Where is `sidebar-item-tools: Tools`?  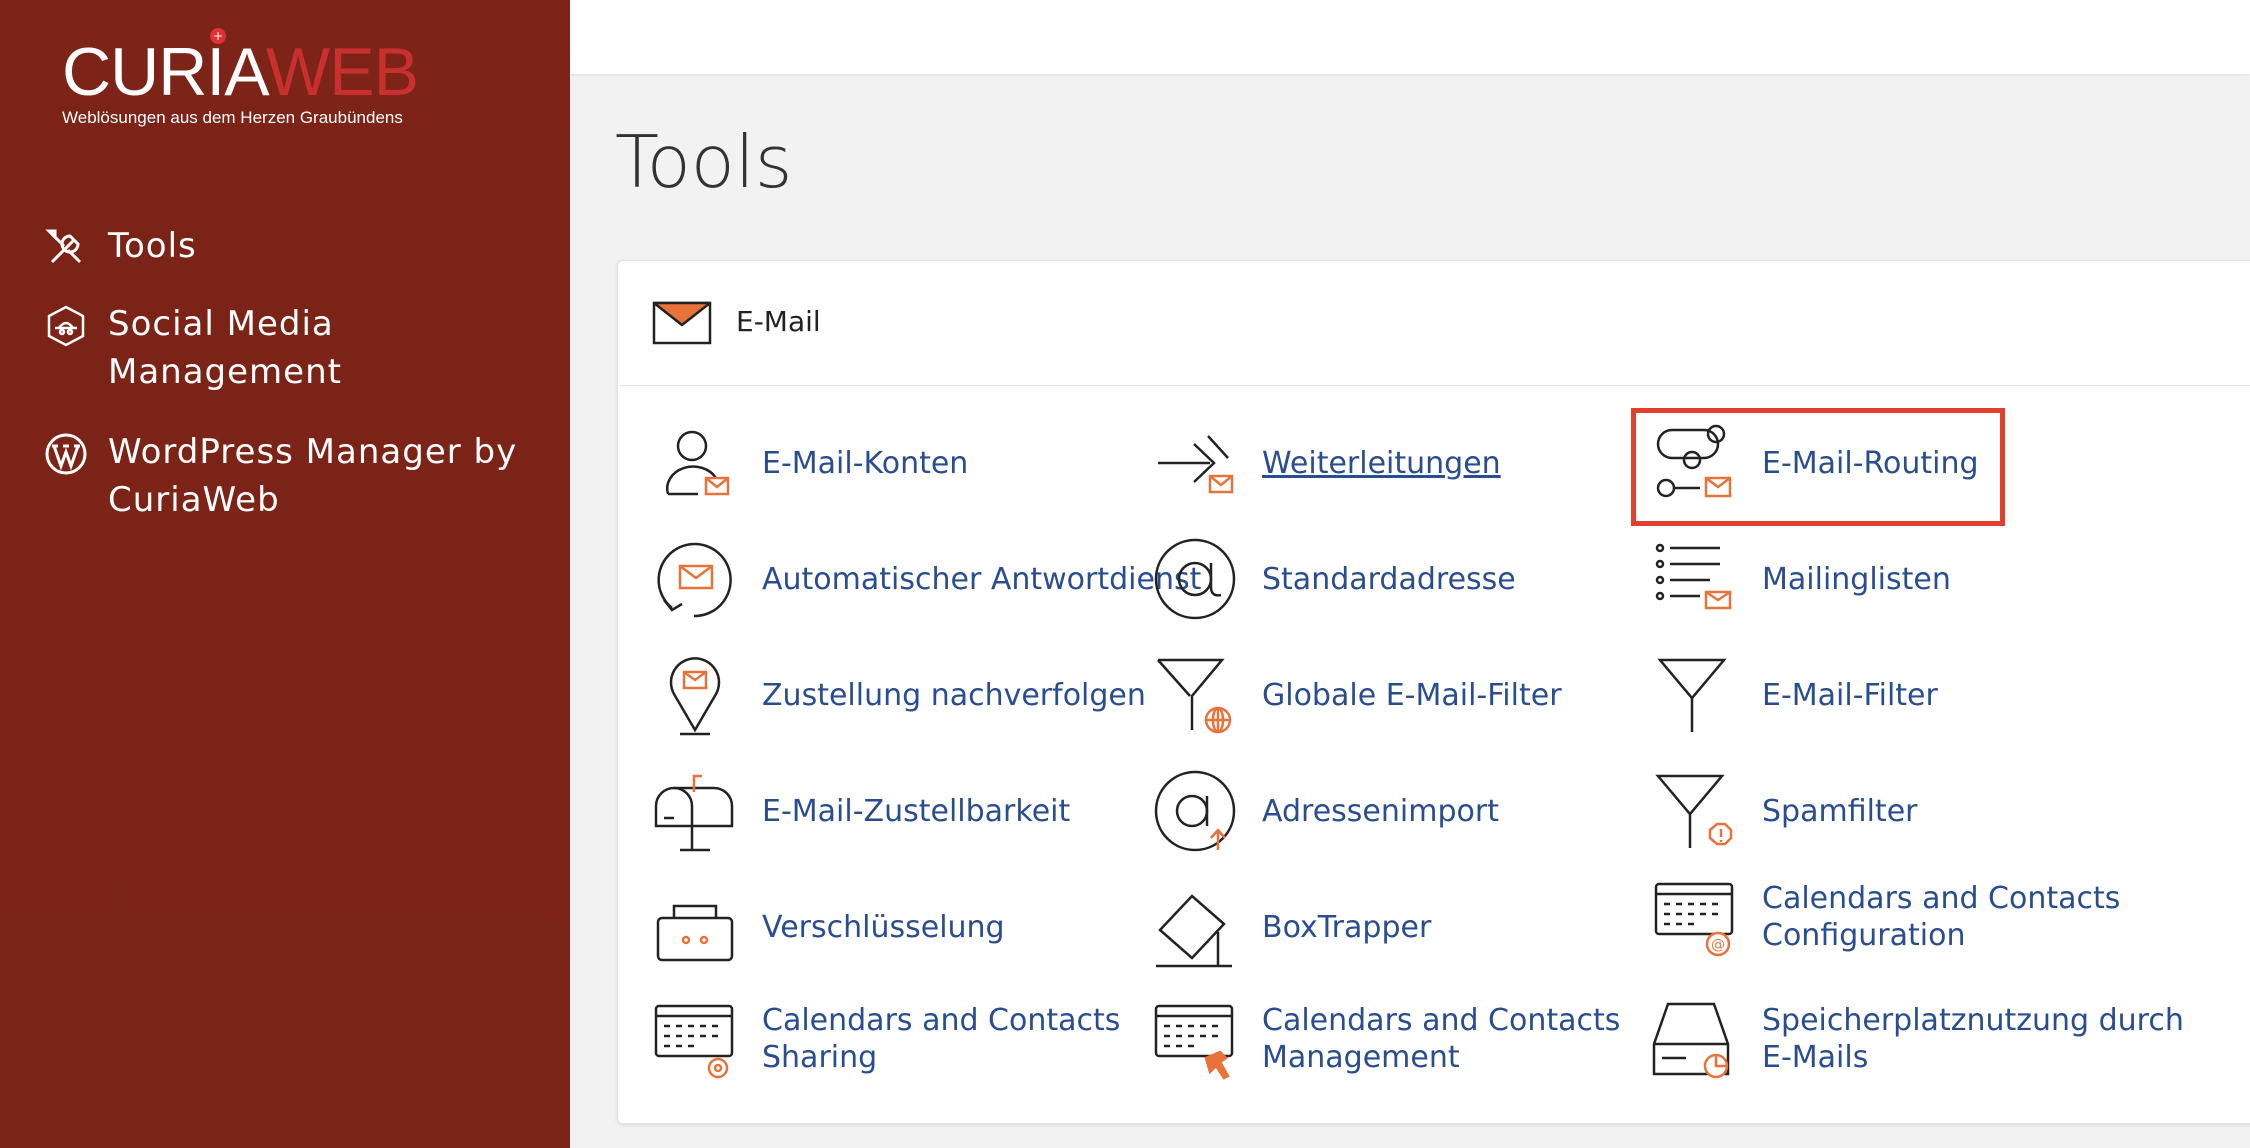
sidebar-item-tools: Tools is located at coordinates (120, 246).